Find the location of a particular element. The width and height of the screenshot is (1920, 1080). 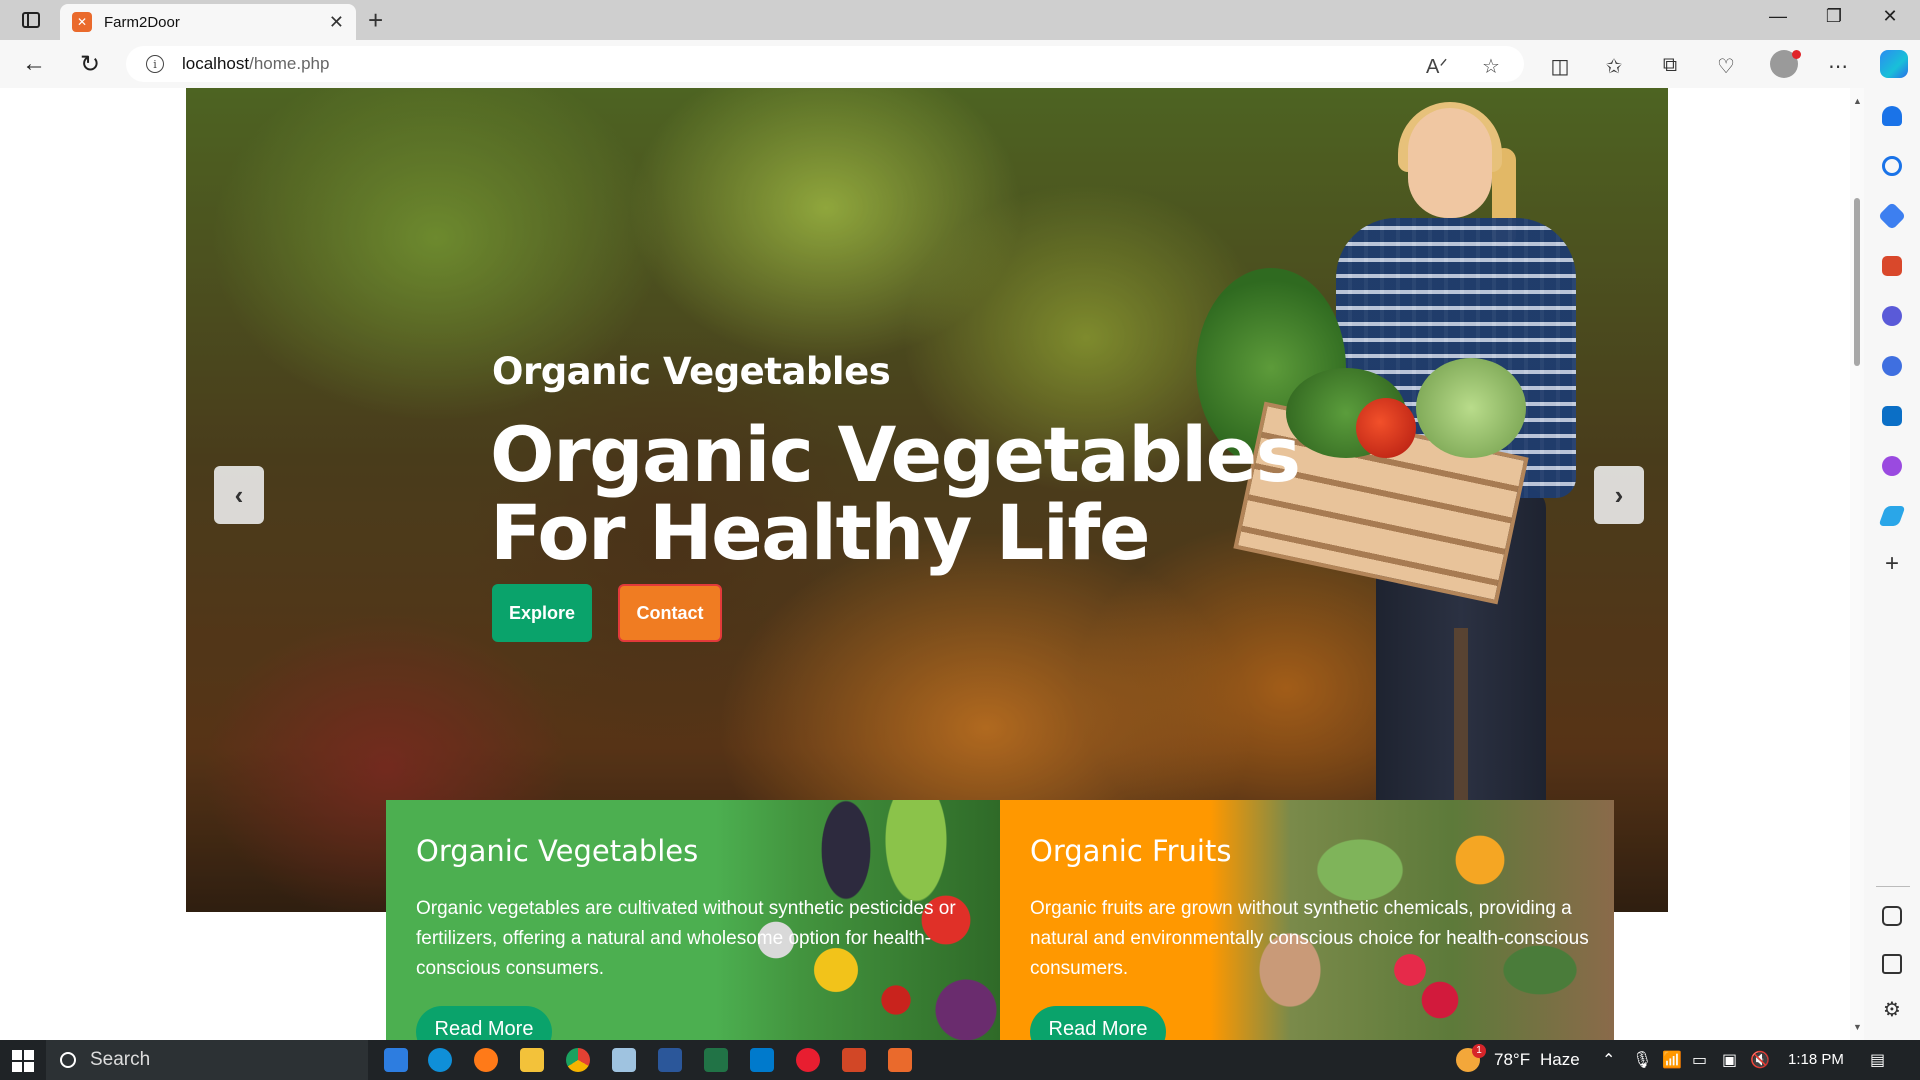

hero-subtitle: Organic Vegetables is located at coordinates (691, 371).